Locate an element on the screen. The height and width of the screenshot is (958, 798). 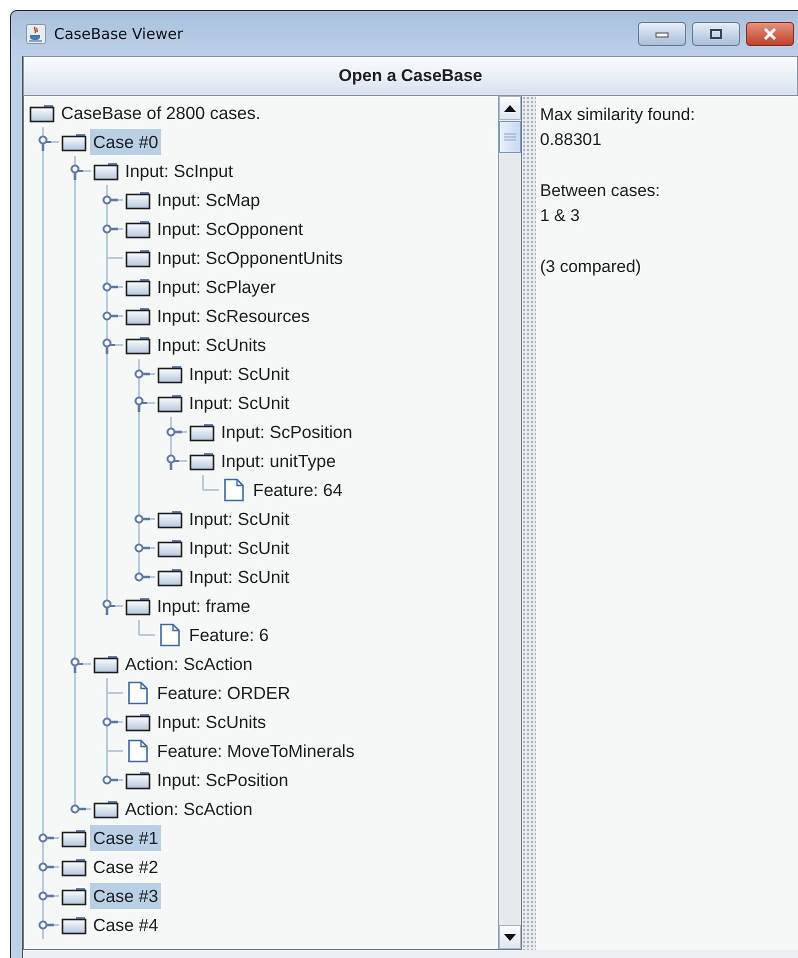
info-text: Between cases: is located at coordinates (601, 191).